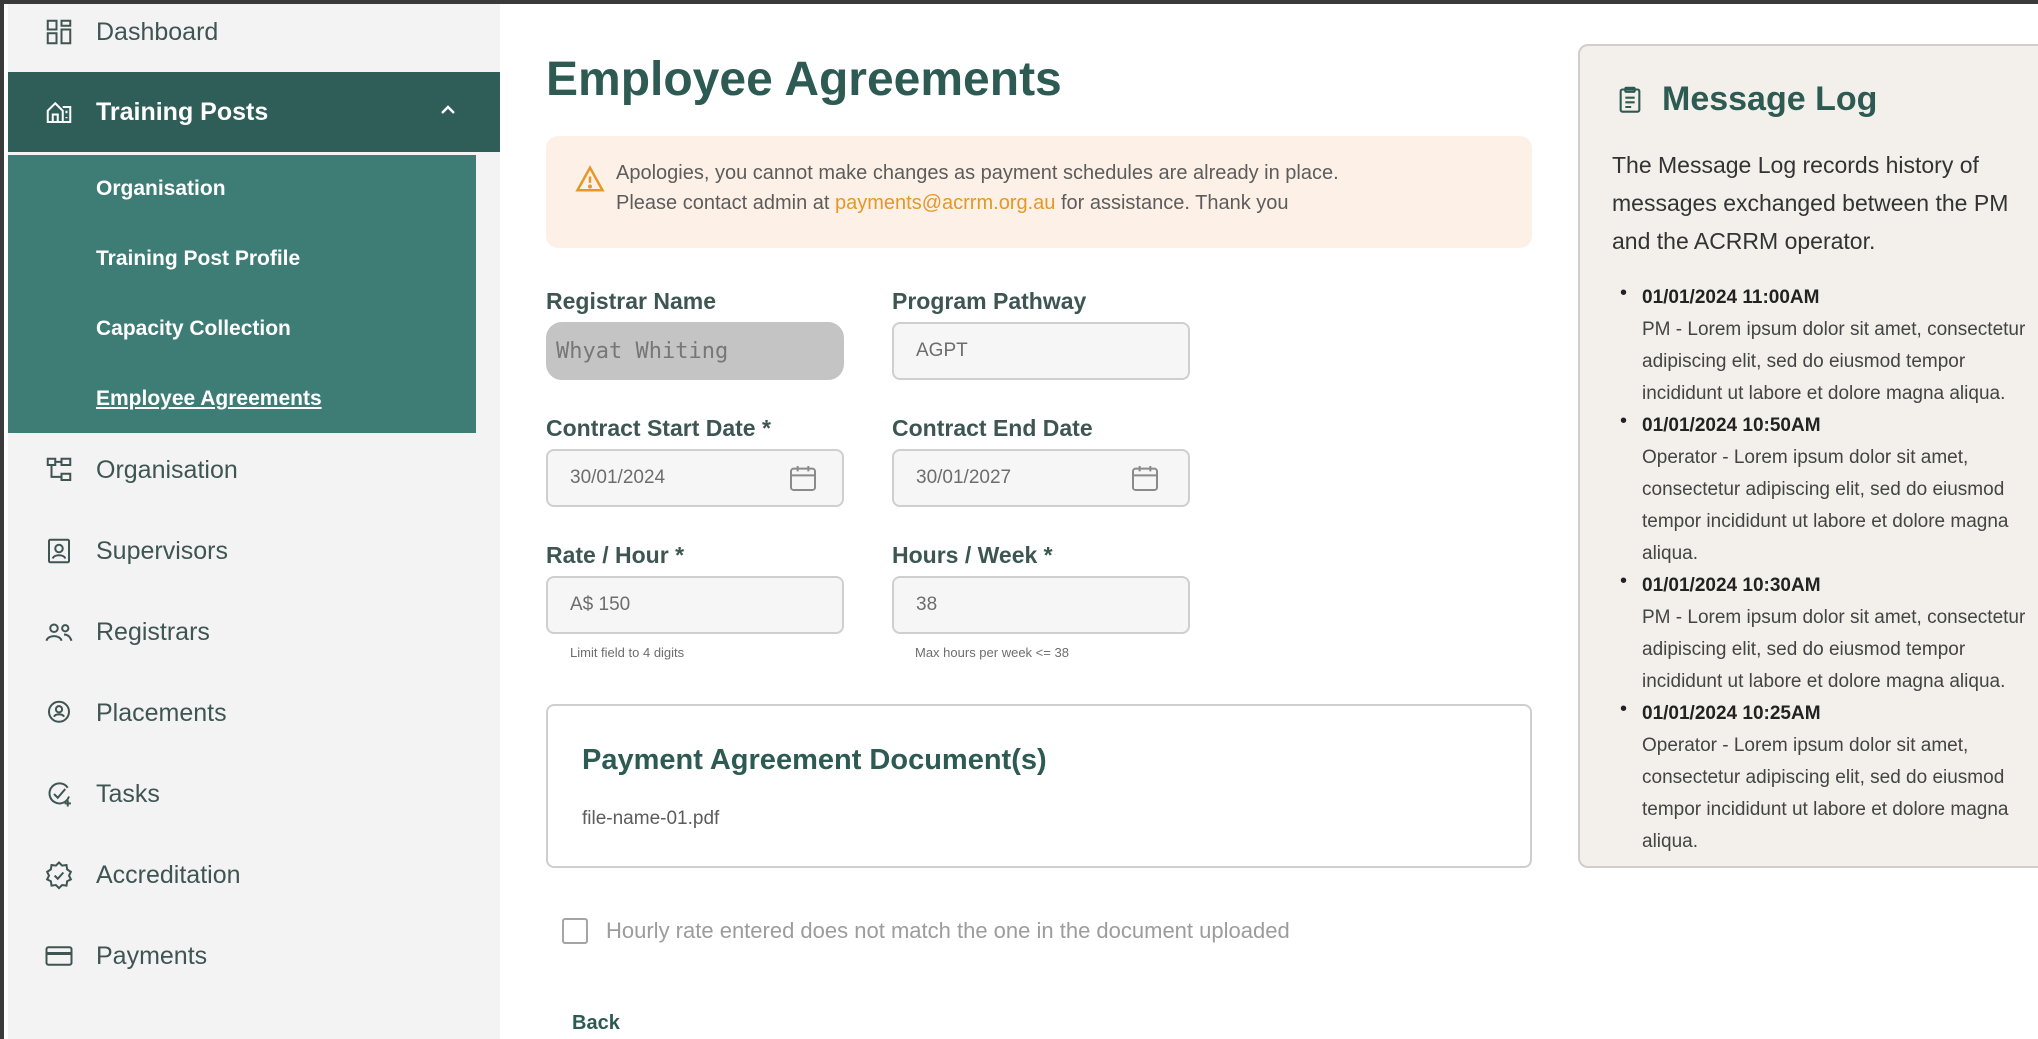 The height and width of the screenshot is (1039, 2038). What do you see at coordinates (1731, 297) in the screenshot?
I see `message-timestamp: 01/01/2024 11:00AM` at bounding box center [1731, 297].